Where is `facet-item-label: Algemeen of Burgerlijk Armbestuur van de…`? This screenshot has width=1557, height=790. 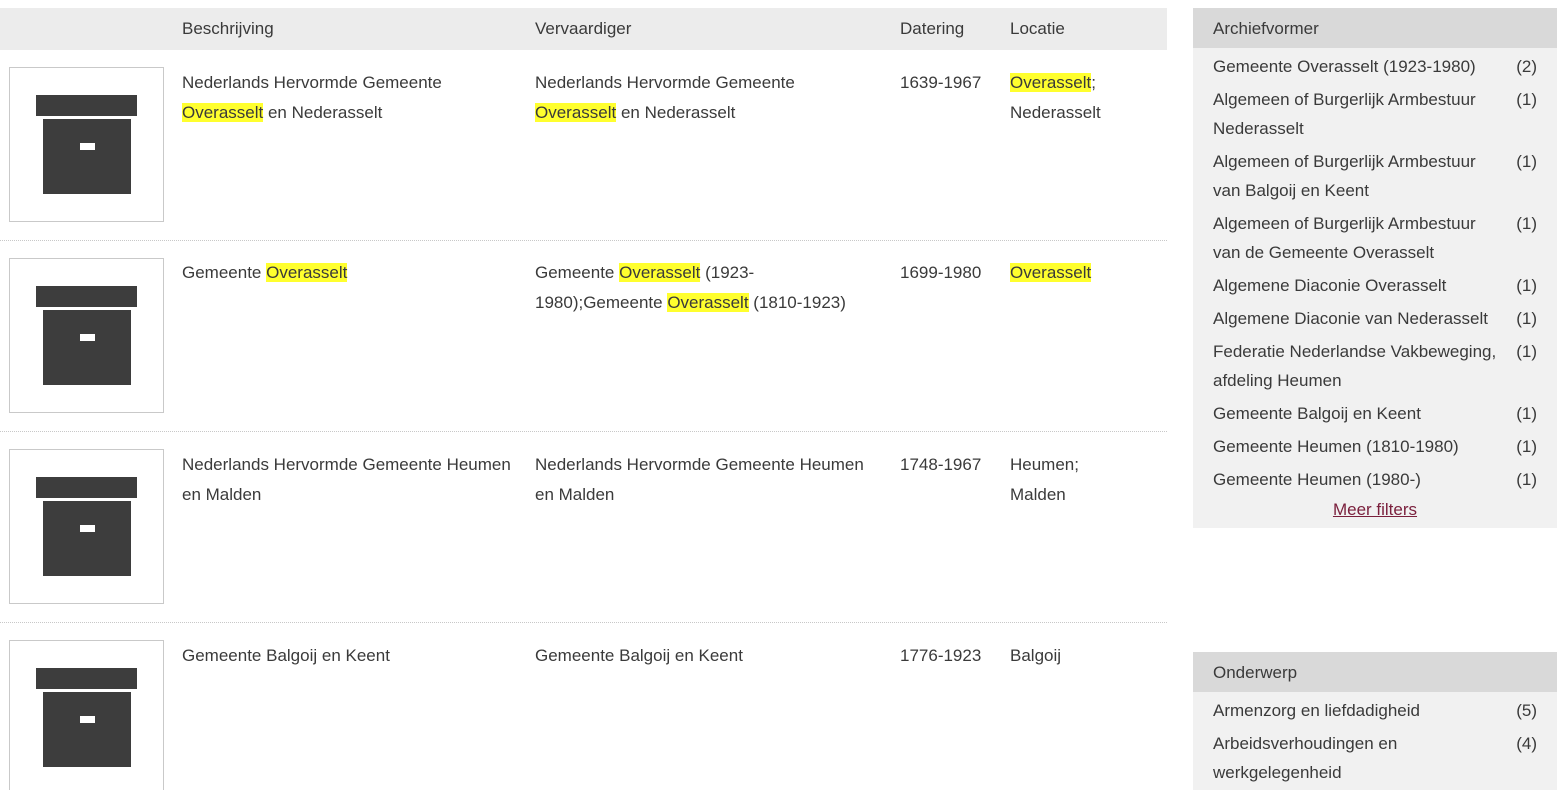 facet-item-label: Algemeen of Burgerlijk Armbestuur van de… is located at coordinates (1344, 238).